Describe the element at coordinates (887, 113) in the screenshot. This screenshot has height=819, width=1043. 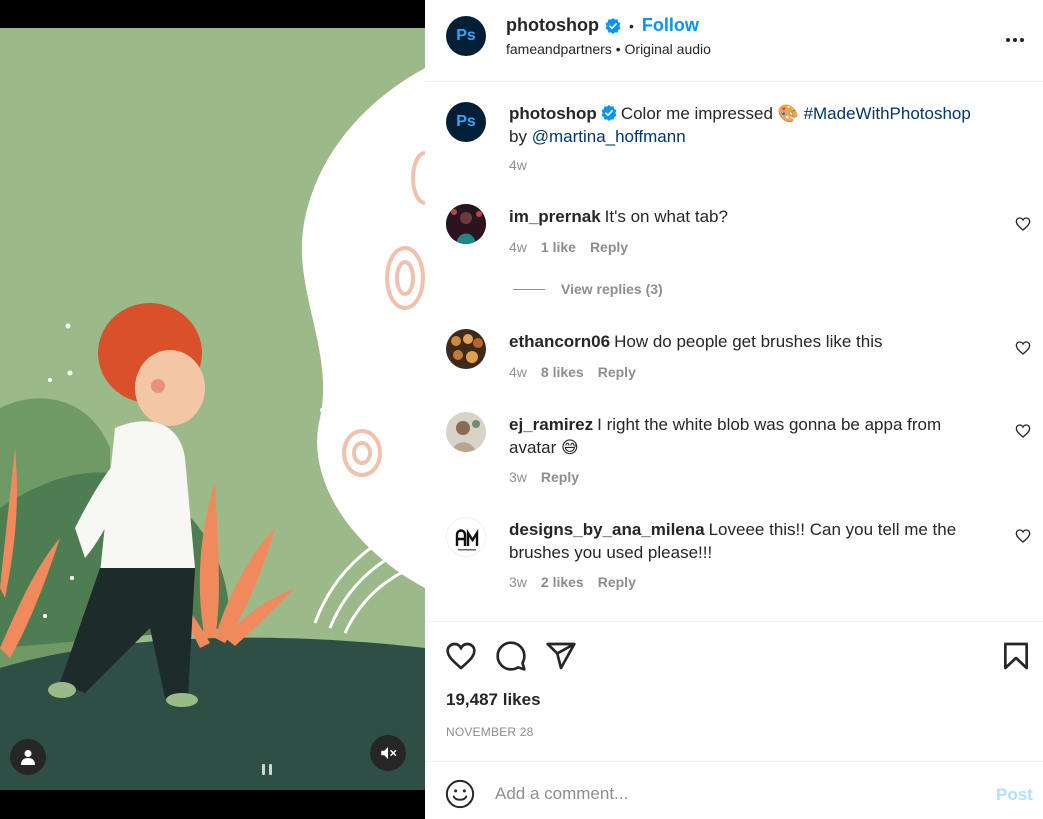
I see `hashtag-link: #MadeWithPhotoshop` at that location.